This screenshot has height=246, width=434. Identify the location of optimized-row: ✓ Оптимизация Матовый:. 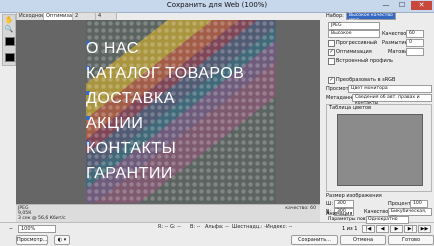
(379, 52).